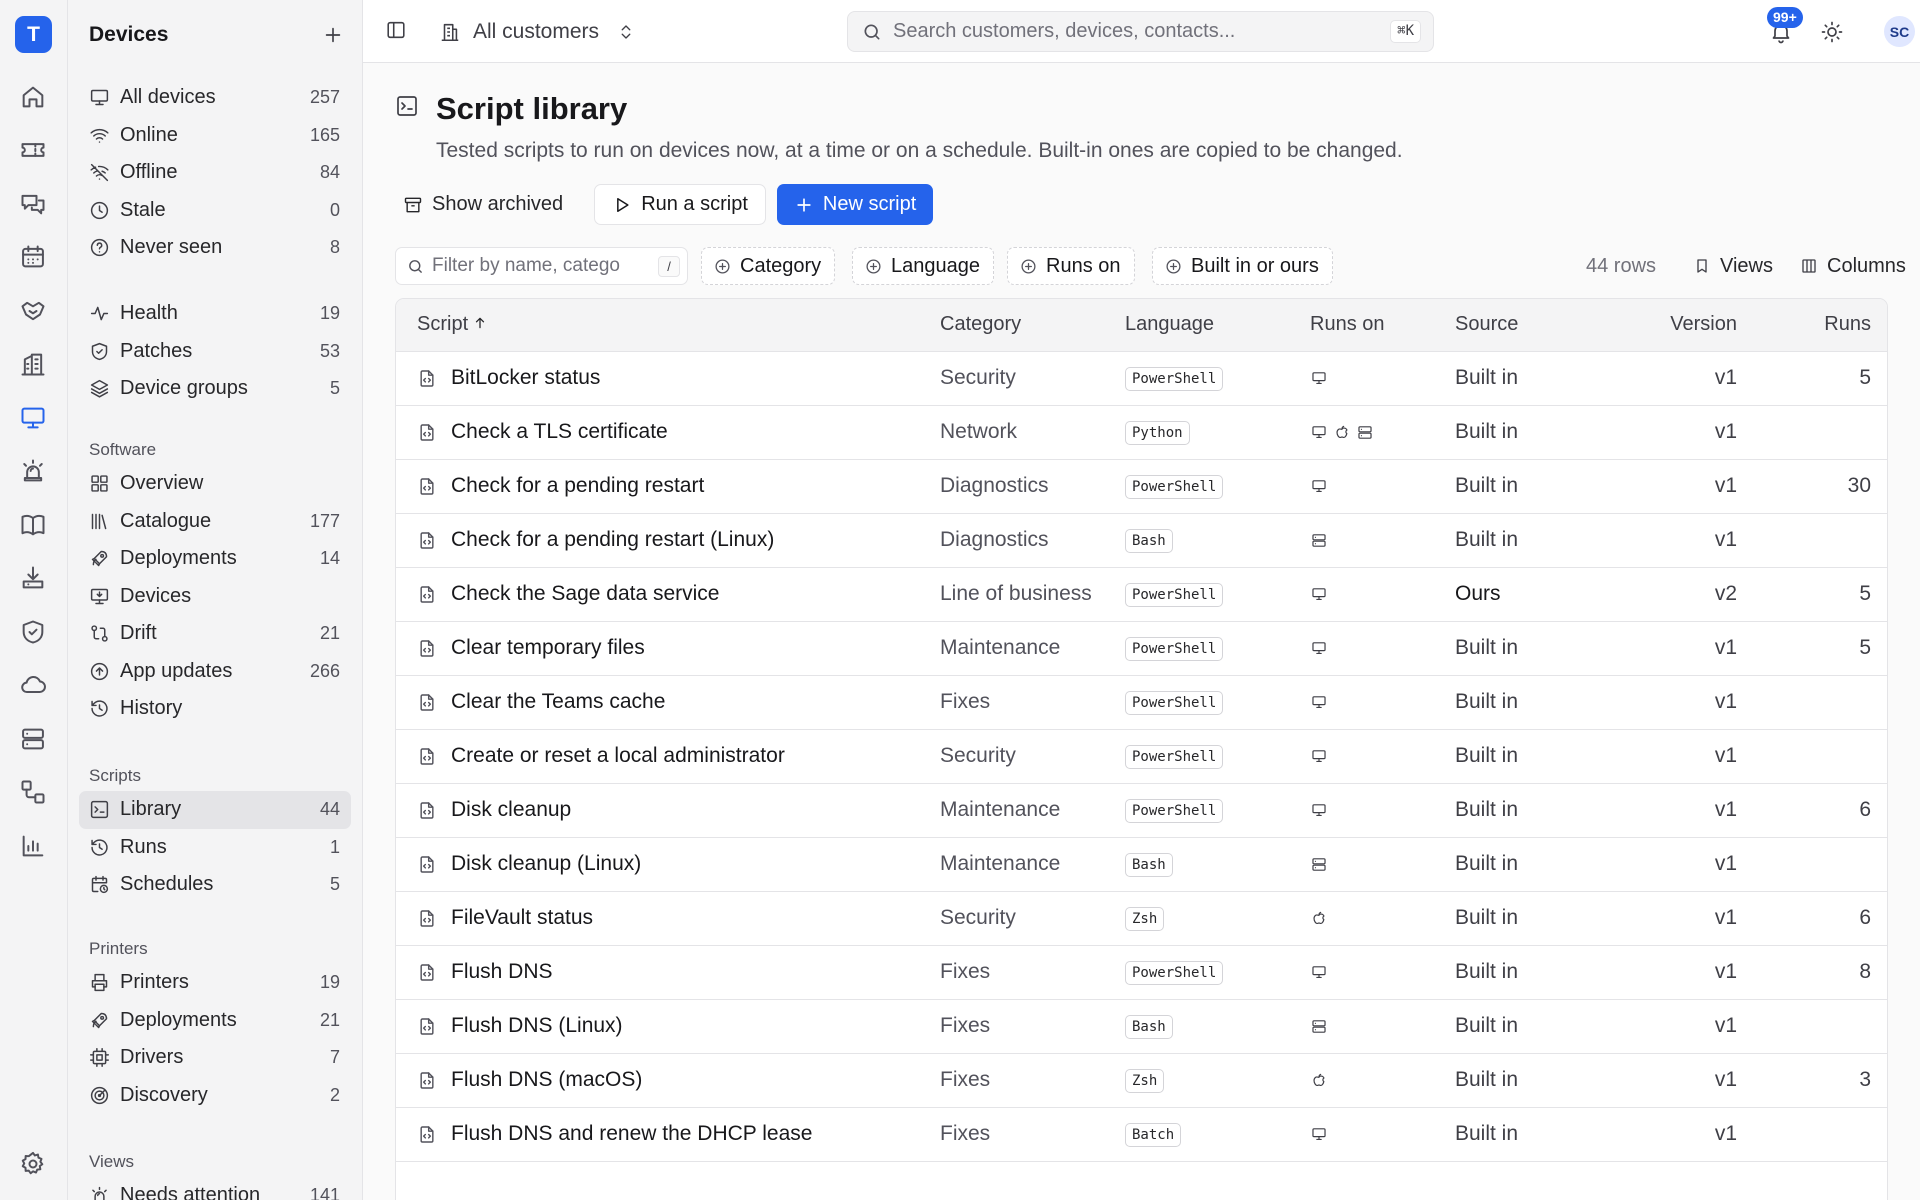 The width and height of the screenshot is (1920, 1200). I want to click on filter-chip-runs-on: Runs on, so click(1071, 266).